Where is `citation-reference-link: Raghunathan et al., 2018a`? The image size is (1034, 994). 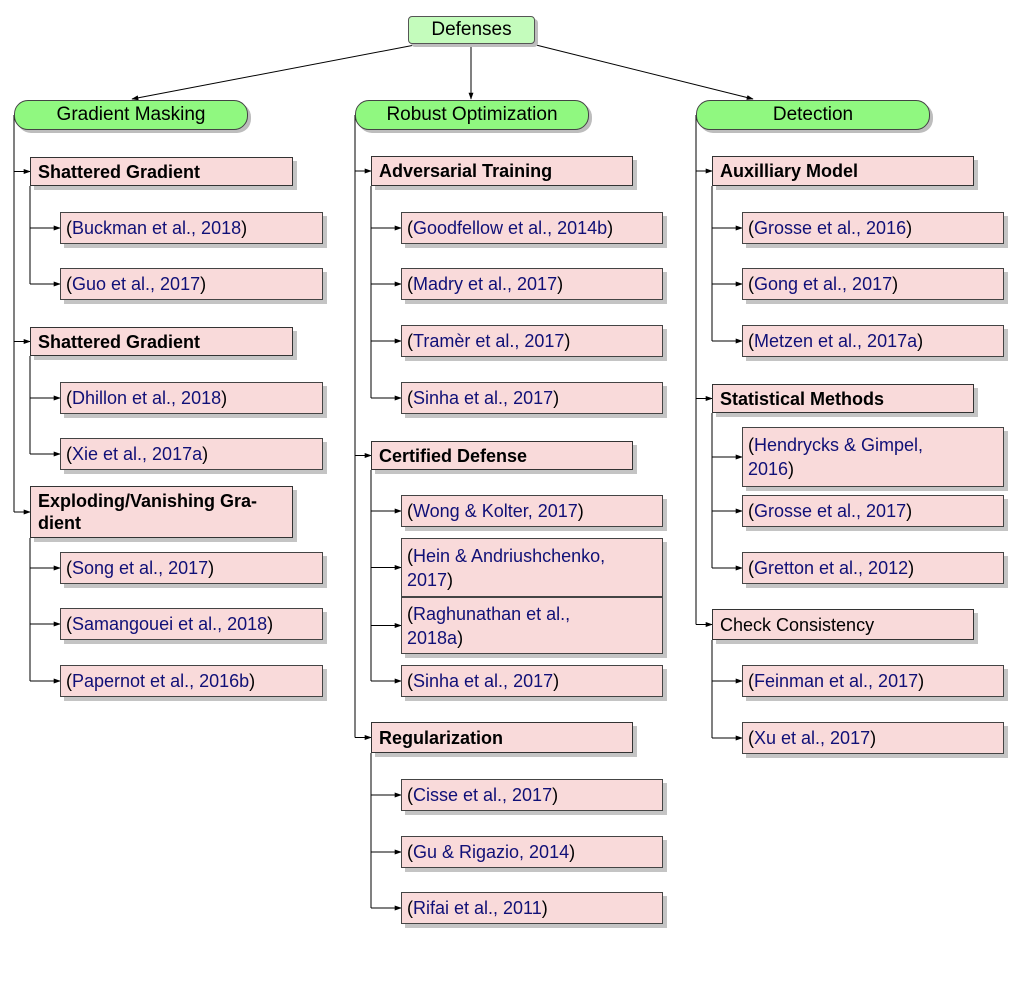 citation-reference-link: Raghunathan et al., 2018a is located at coordinates (488, 626).